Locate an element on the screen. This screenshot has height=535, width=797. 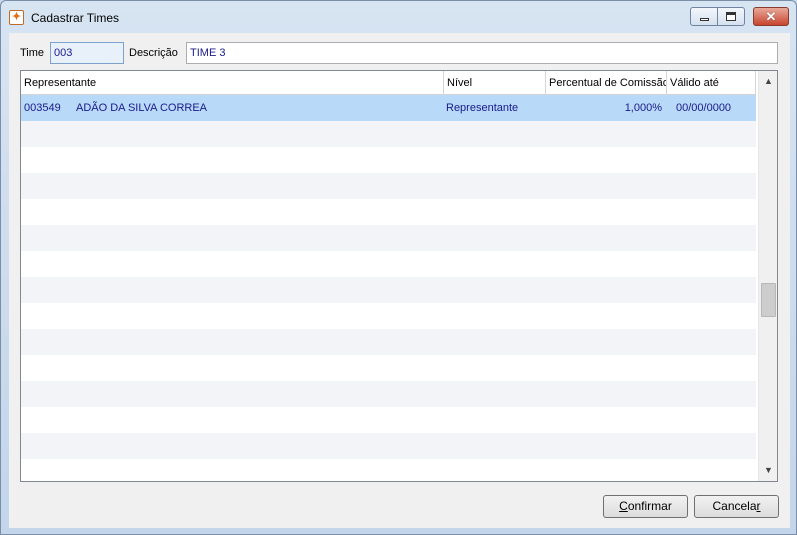
cell-nome: ADÃO DA SILVA CORREA is located at coordinates (142, 108).